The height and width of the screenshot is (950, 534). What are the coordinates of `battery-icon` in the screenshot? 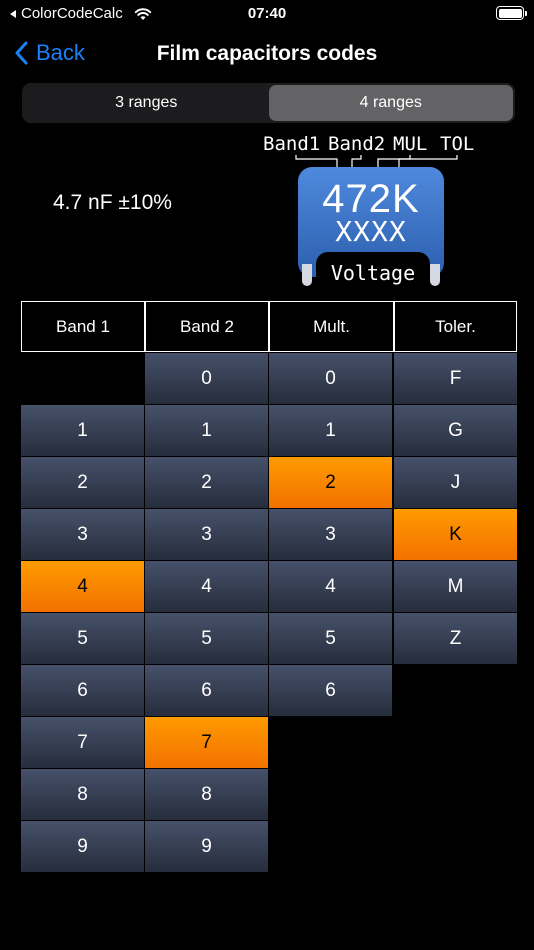 It's located at (511, 13).